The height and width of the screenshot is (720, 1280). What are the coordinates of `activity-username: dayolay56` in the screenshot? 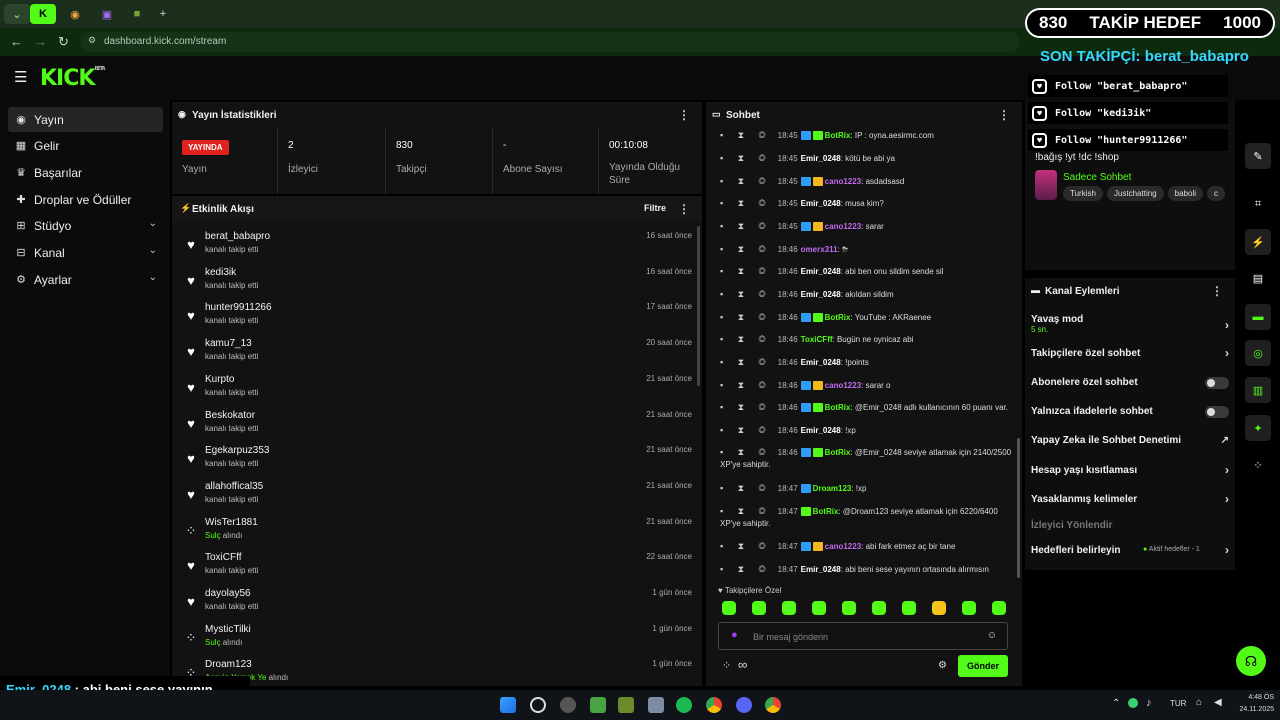 It's located at (228, 593).